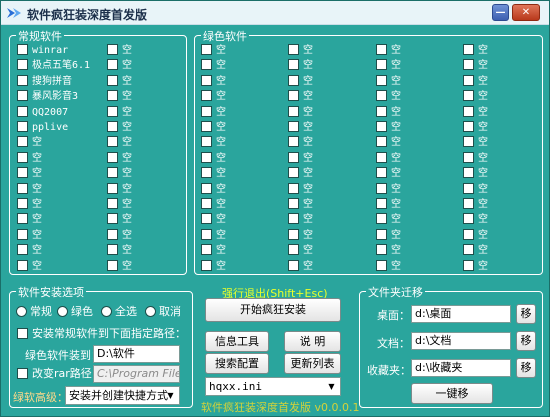  Describe the element at coordinates (42, 128) in the screenshot. I see `common-software-item-checkbox: pplive` at that location.